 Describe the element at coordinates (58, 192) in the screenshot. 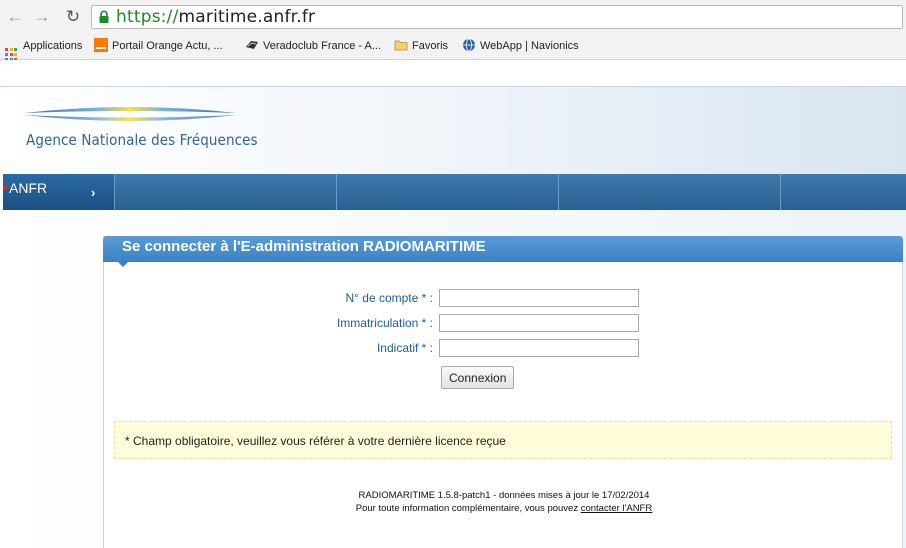

I see `nav-item-anfr: ANFR ›` at that location.